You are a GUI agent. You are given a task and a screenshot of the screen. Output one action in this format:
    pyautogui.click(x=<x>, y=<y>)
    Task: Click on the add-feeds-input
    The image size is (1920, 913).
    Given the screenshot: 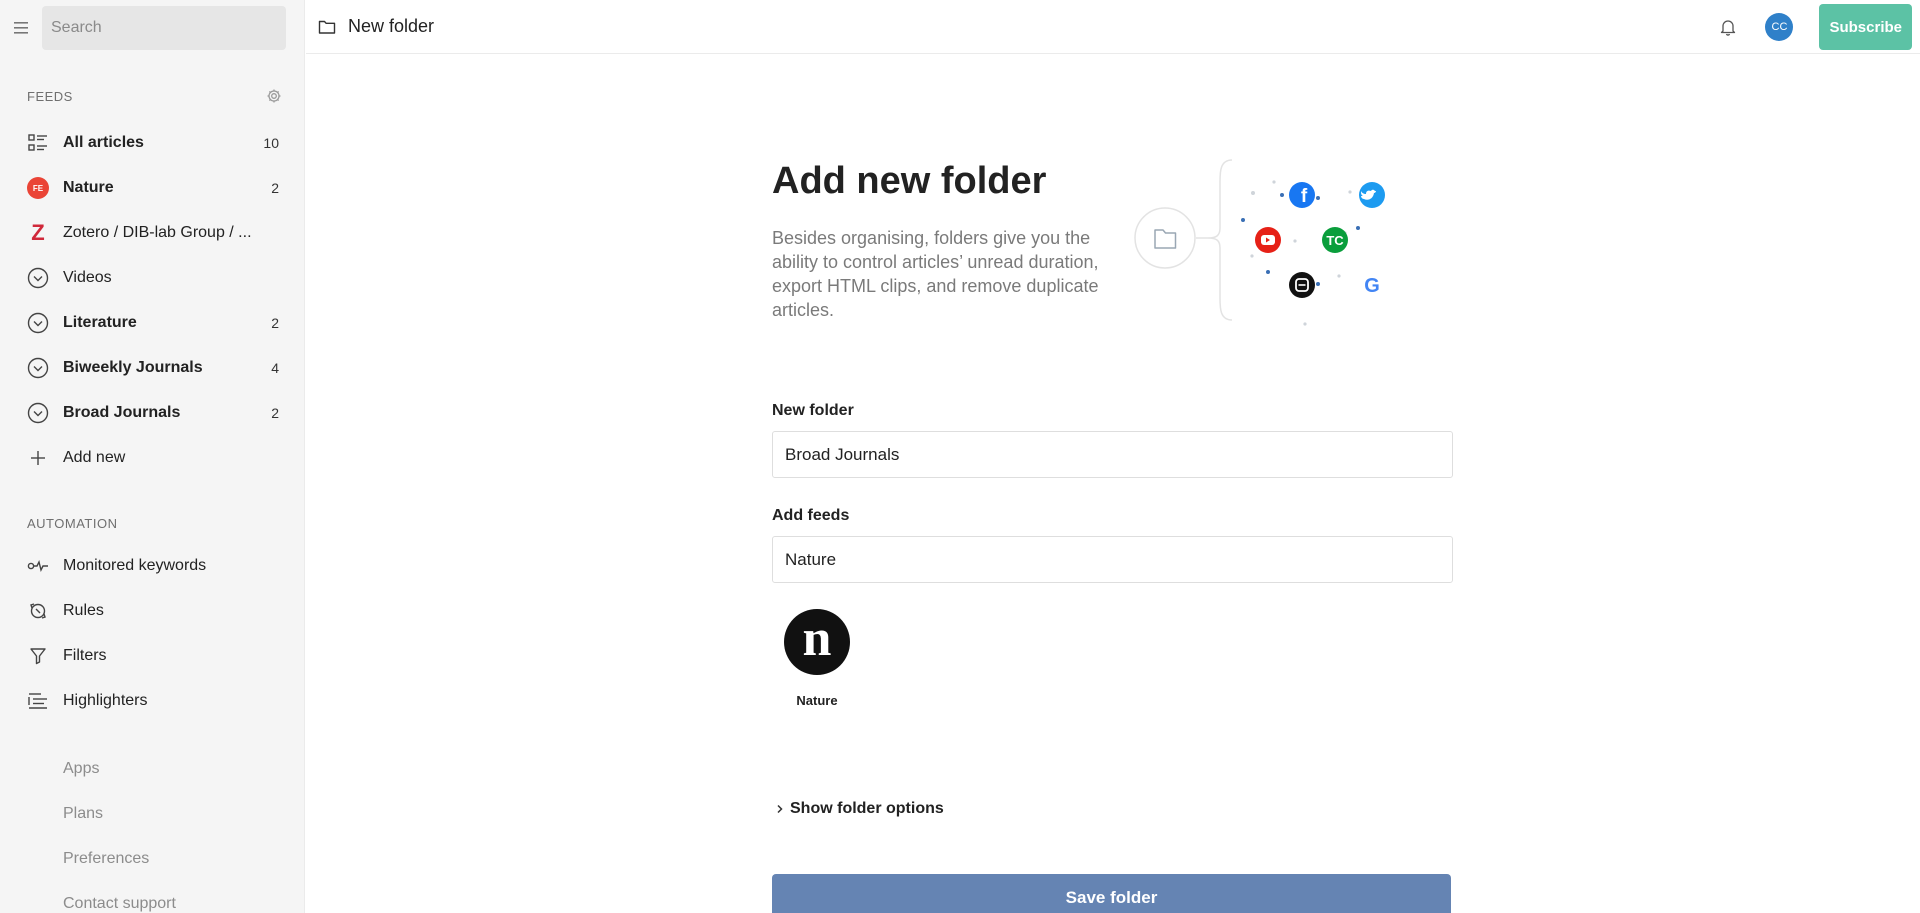 What is the action you would take?
    pyautogui.click(x=1112, y=559)
    